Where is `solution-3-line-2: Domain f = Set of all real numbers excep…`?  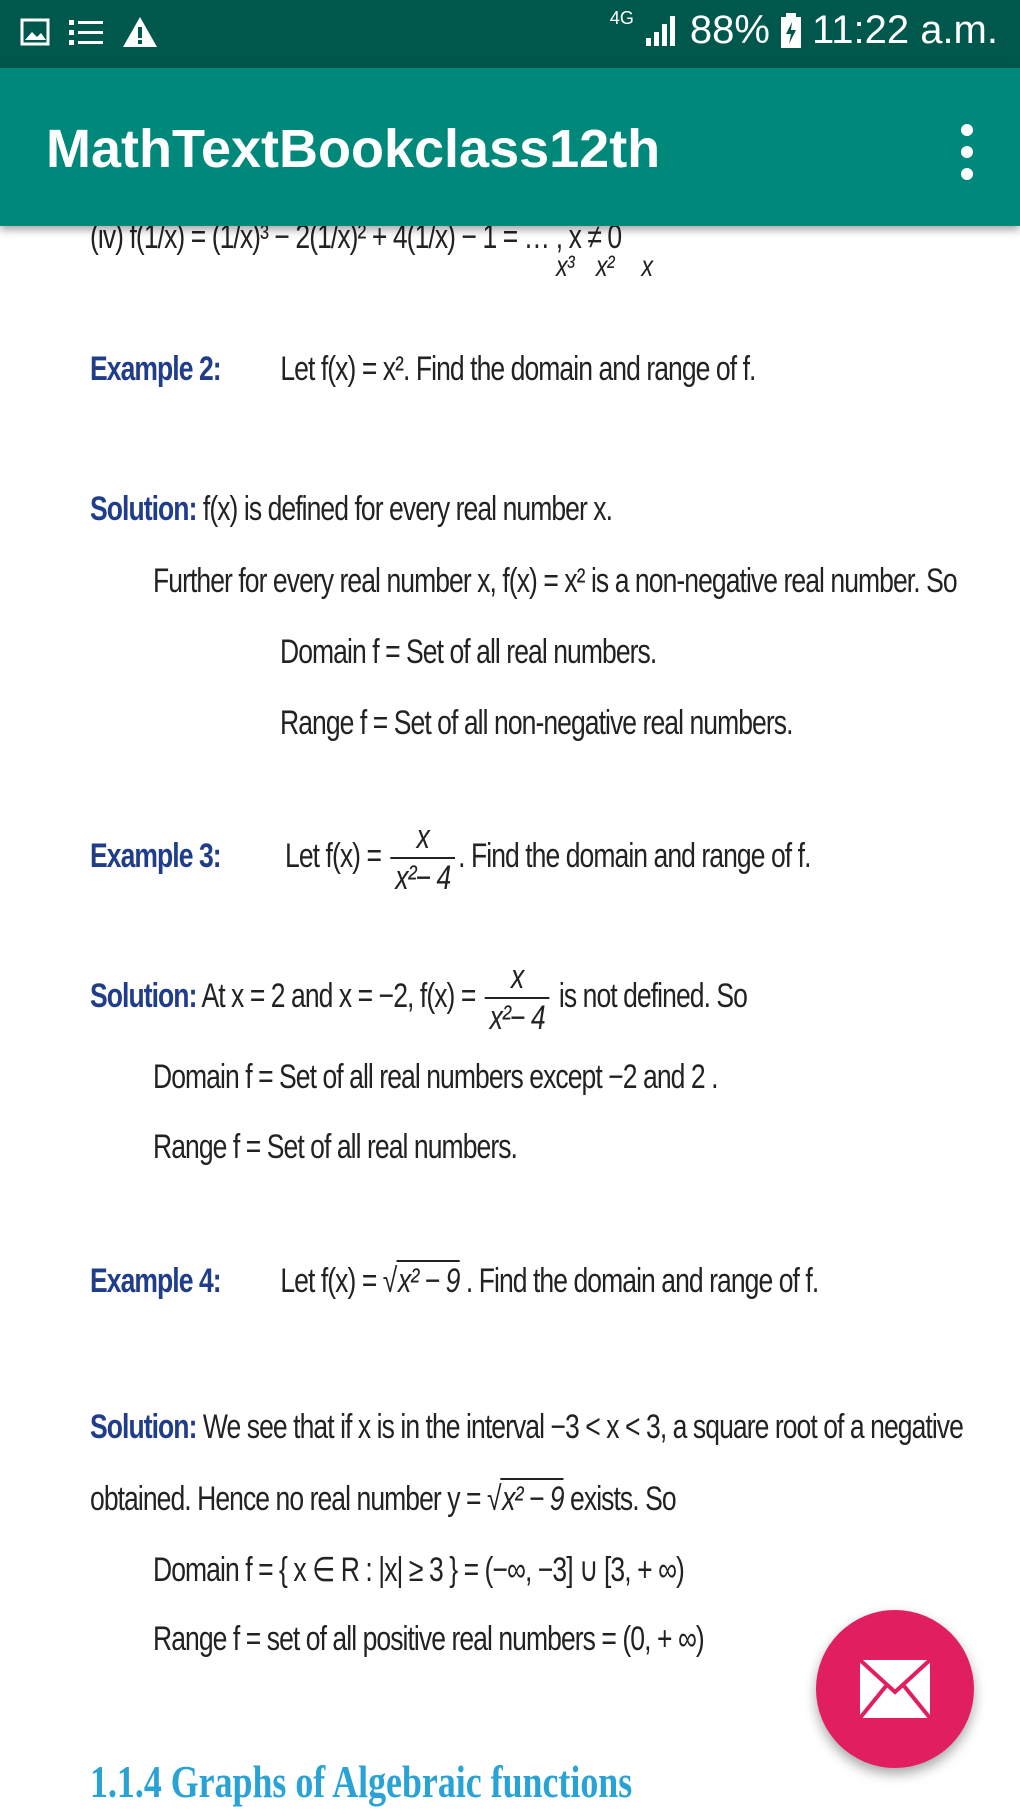 solution-3-line-2: Domain f = Set of all real numbers excep… is located at coordinates (436, 1077).